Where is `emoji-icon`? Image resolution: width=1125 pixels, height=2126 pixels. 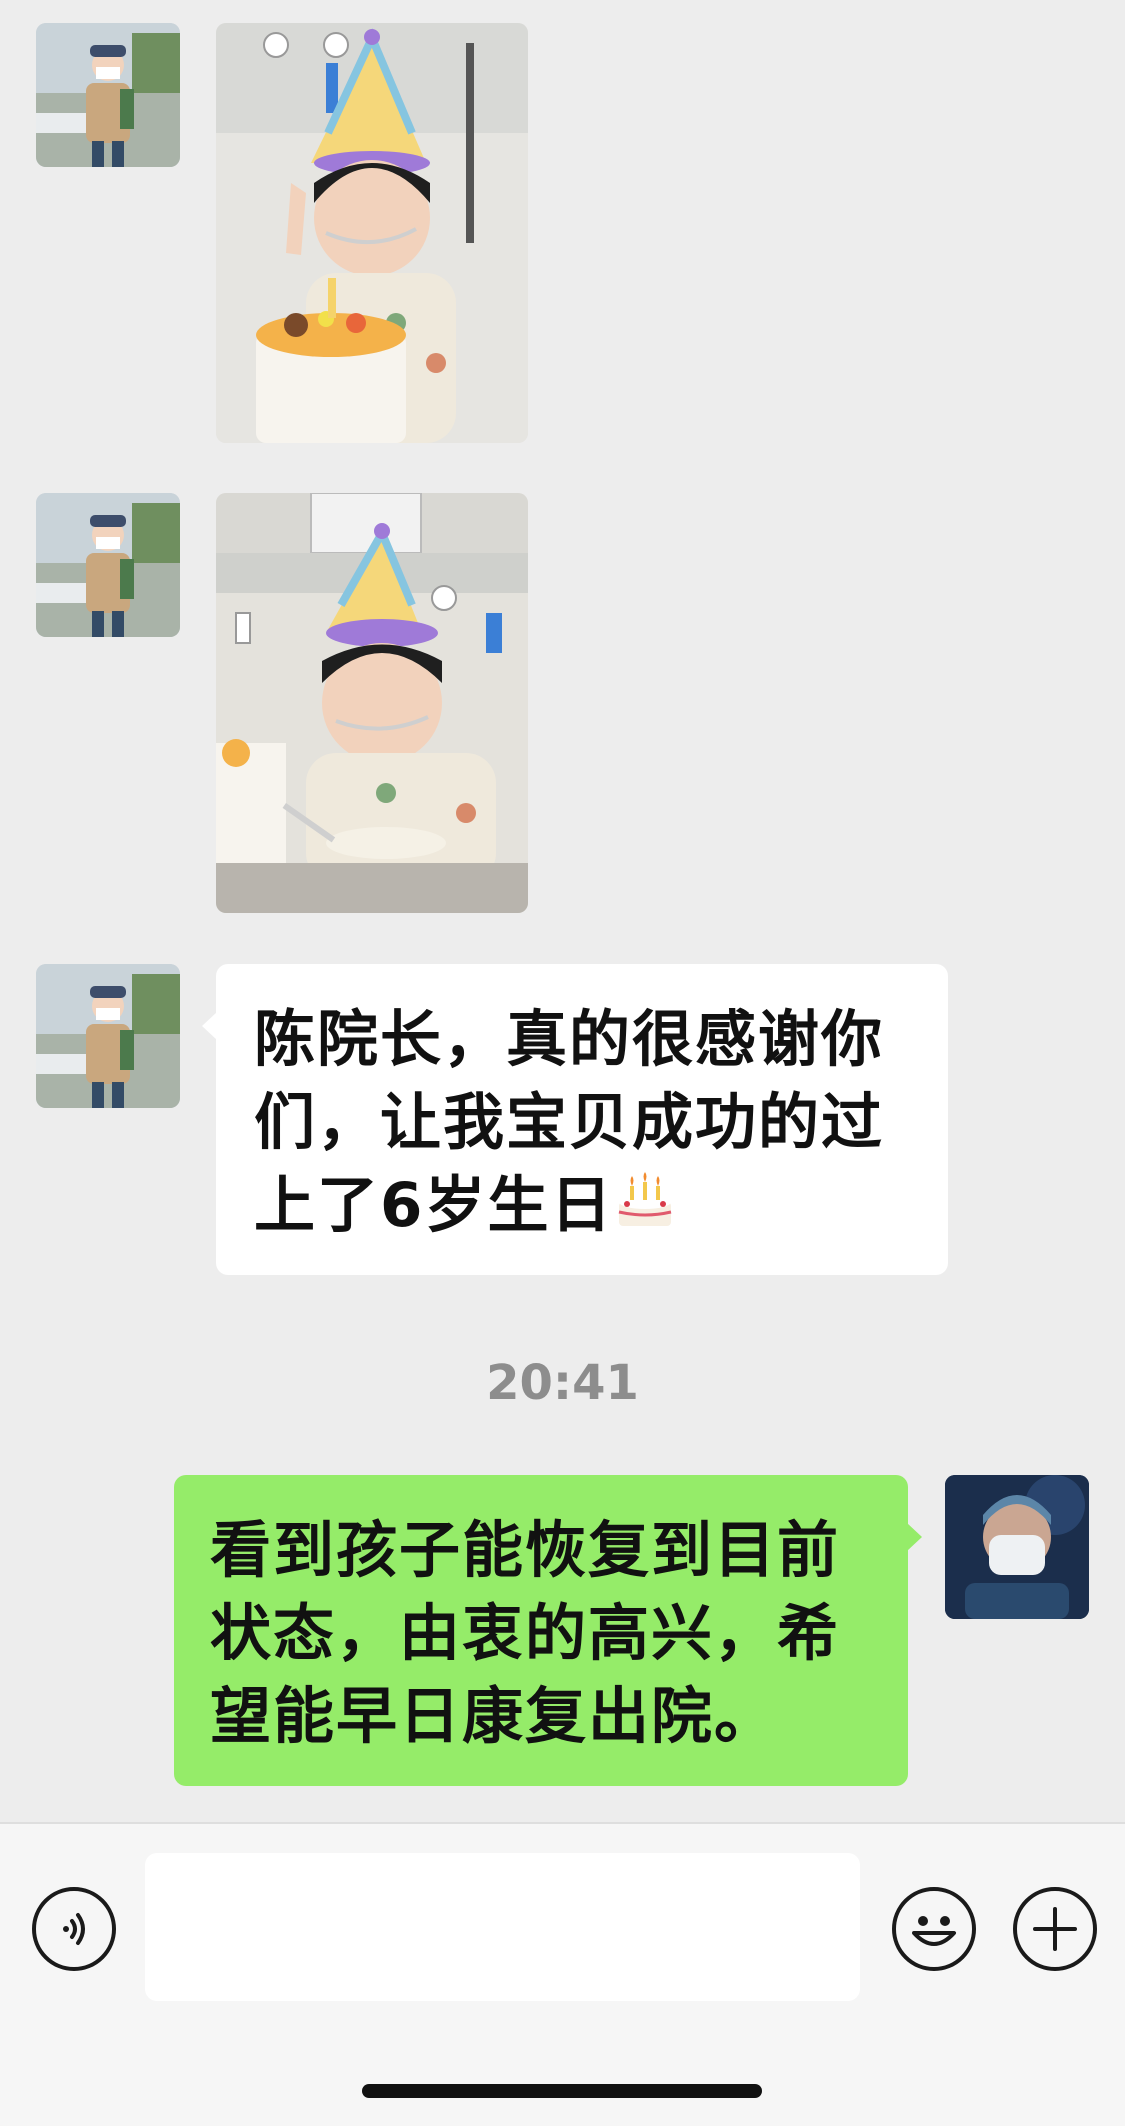
emoji-icon is located at coordinates (934, 1931).